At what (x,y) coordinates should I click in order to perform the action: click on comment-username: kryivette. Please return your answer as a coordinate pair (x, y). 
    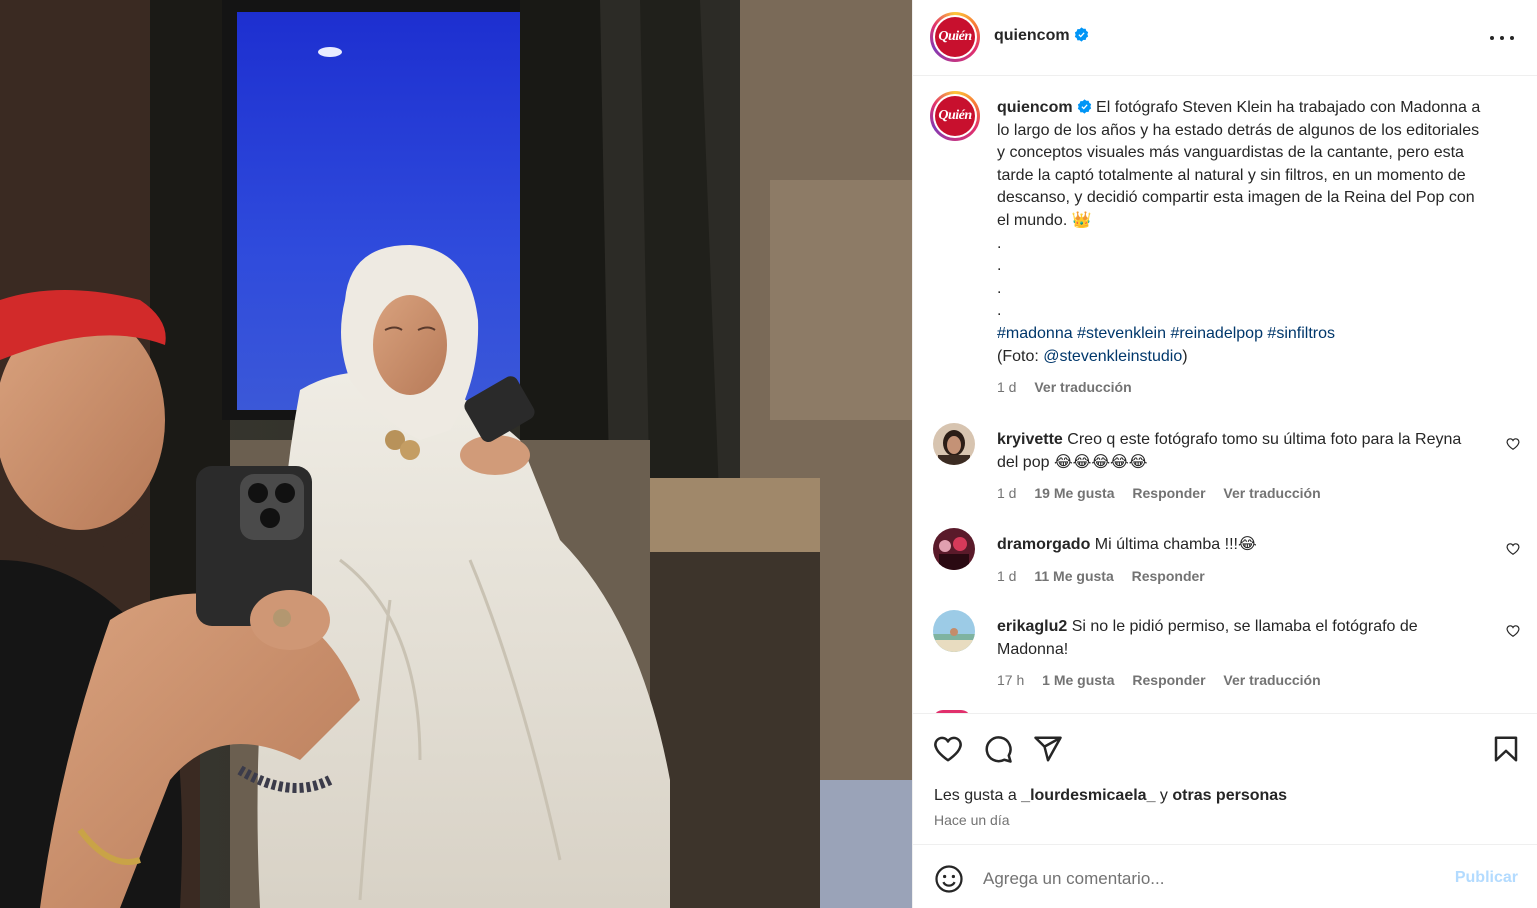
    Looking at the image, I should click on (1030, 439).